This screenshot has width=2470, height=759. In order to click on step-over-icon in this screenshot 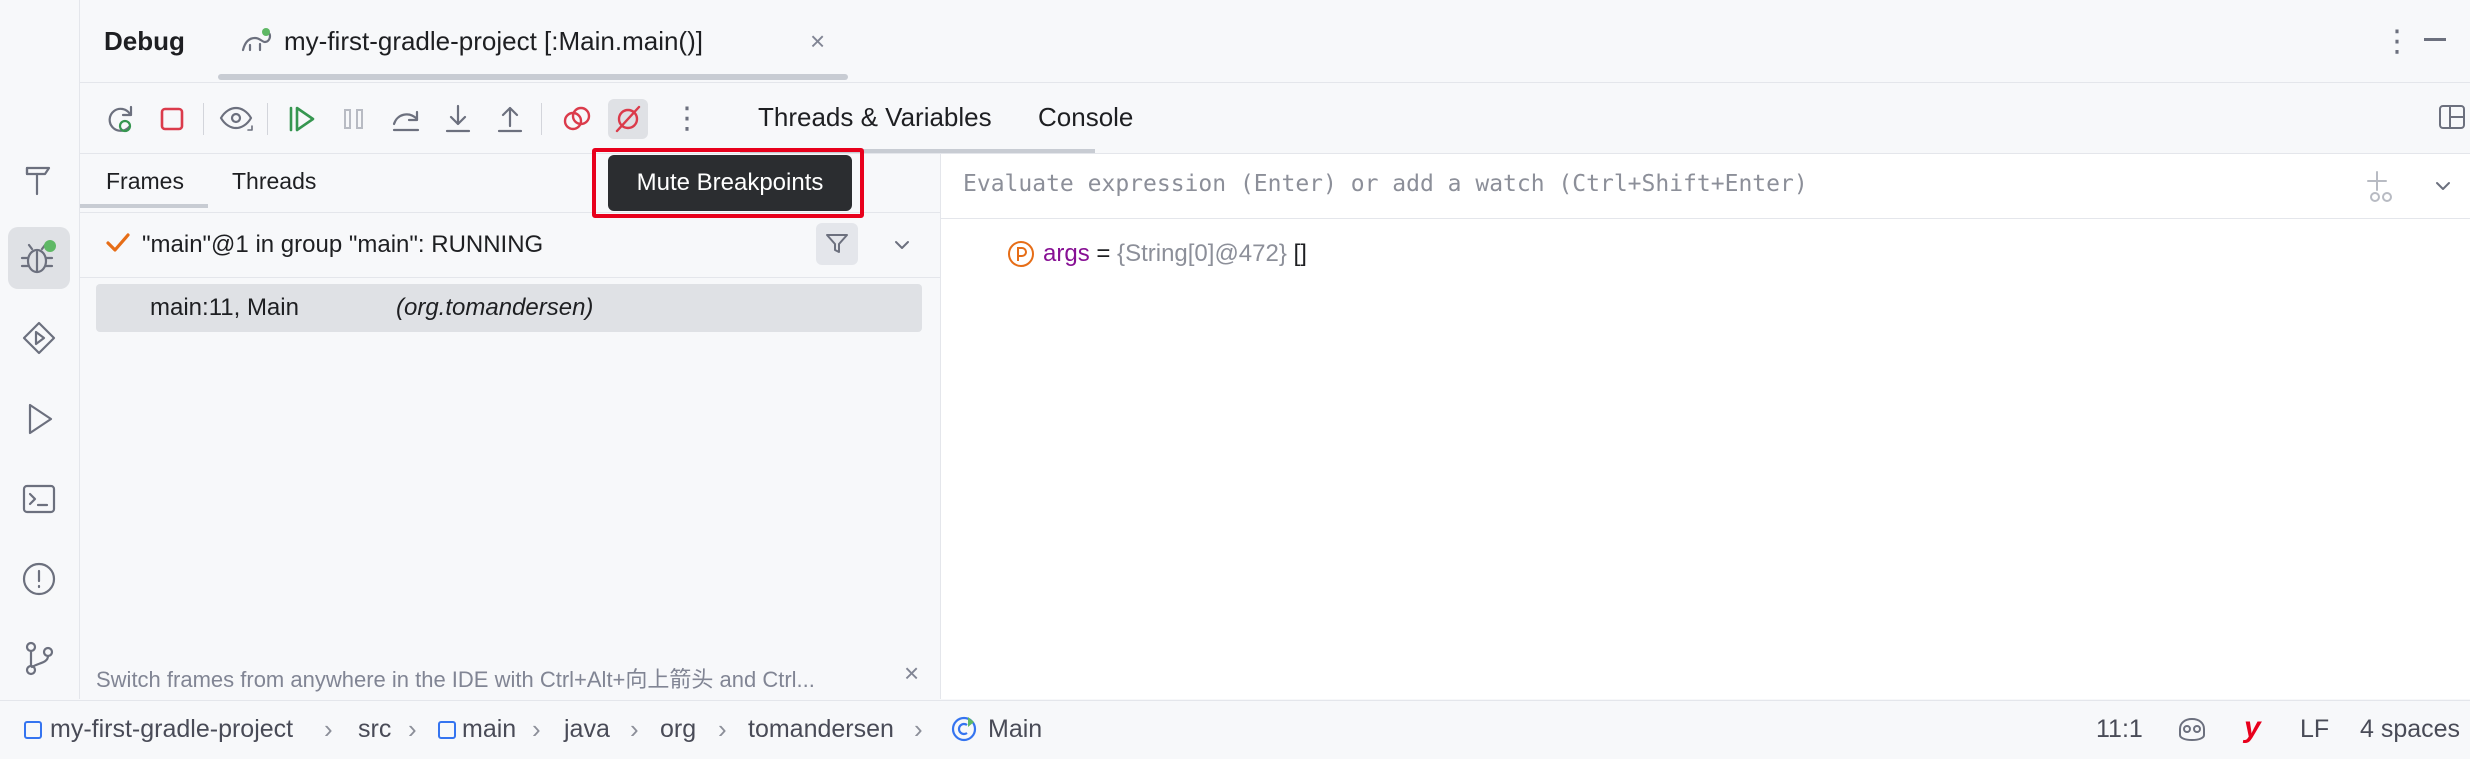, I will do `click(406, 119)`.